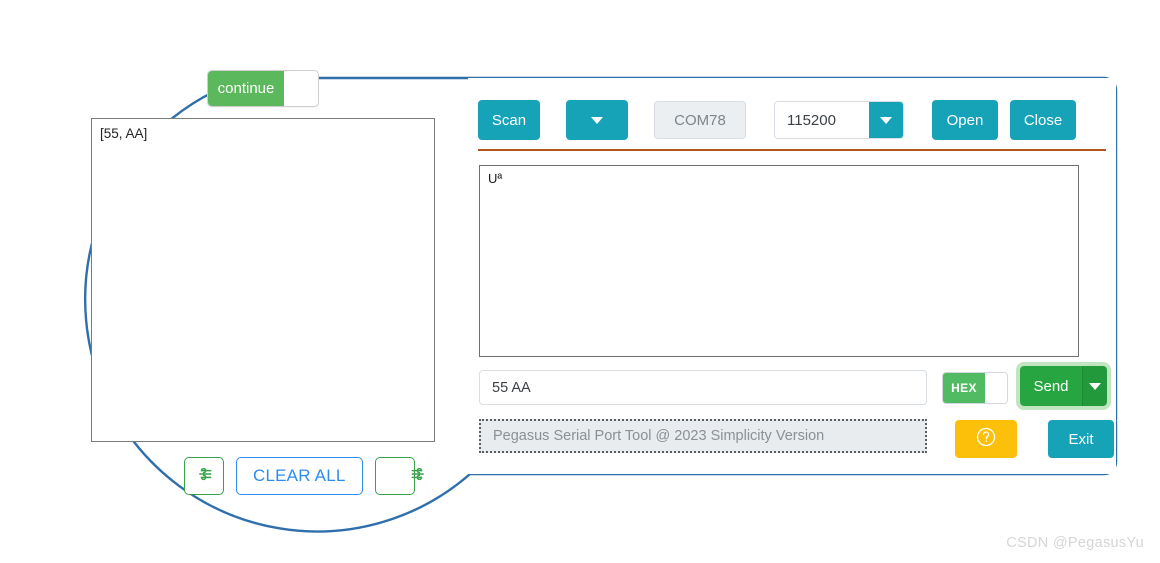 The width and height of the screenshot is (1160, 563). I want to click on hex-toggle-on-label: HEX, so click(964, 388).